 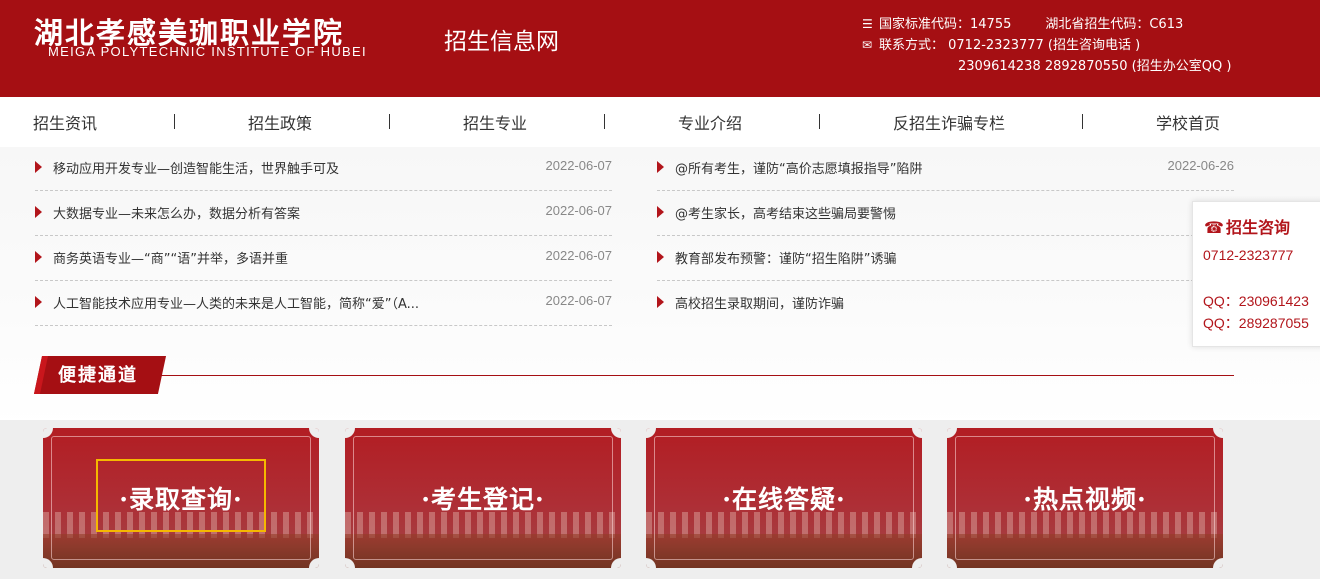 I want to click on news-title: 大数据专业—未来怎么办，数据分析有答案, so click(x=176, y=212).